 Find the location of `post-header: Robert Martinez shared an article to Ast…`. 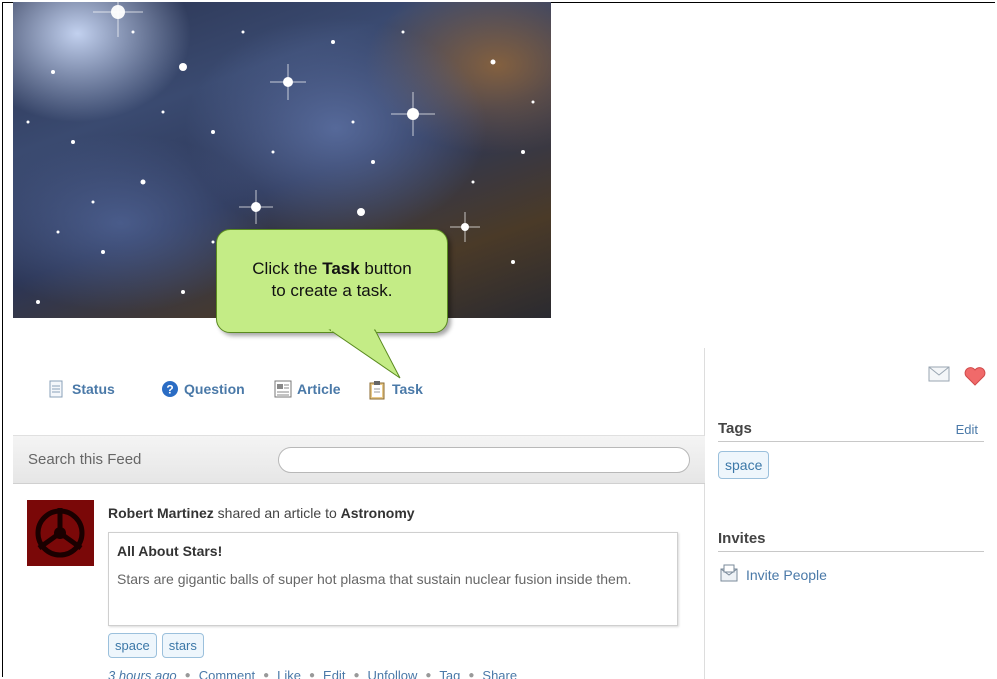

post-header: Robert Martinez shared an article to Ast… is located at coordinates (261, 513).